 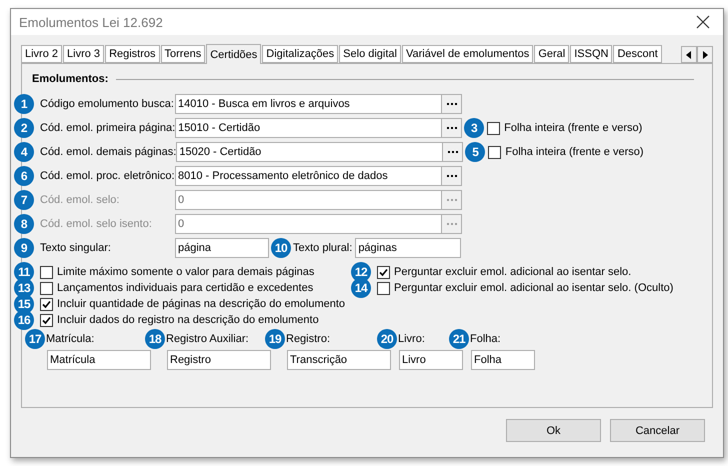 I want to click on check-icon, so click(x=383, y=272).